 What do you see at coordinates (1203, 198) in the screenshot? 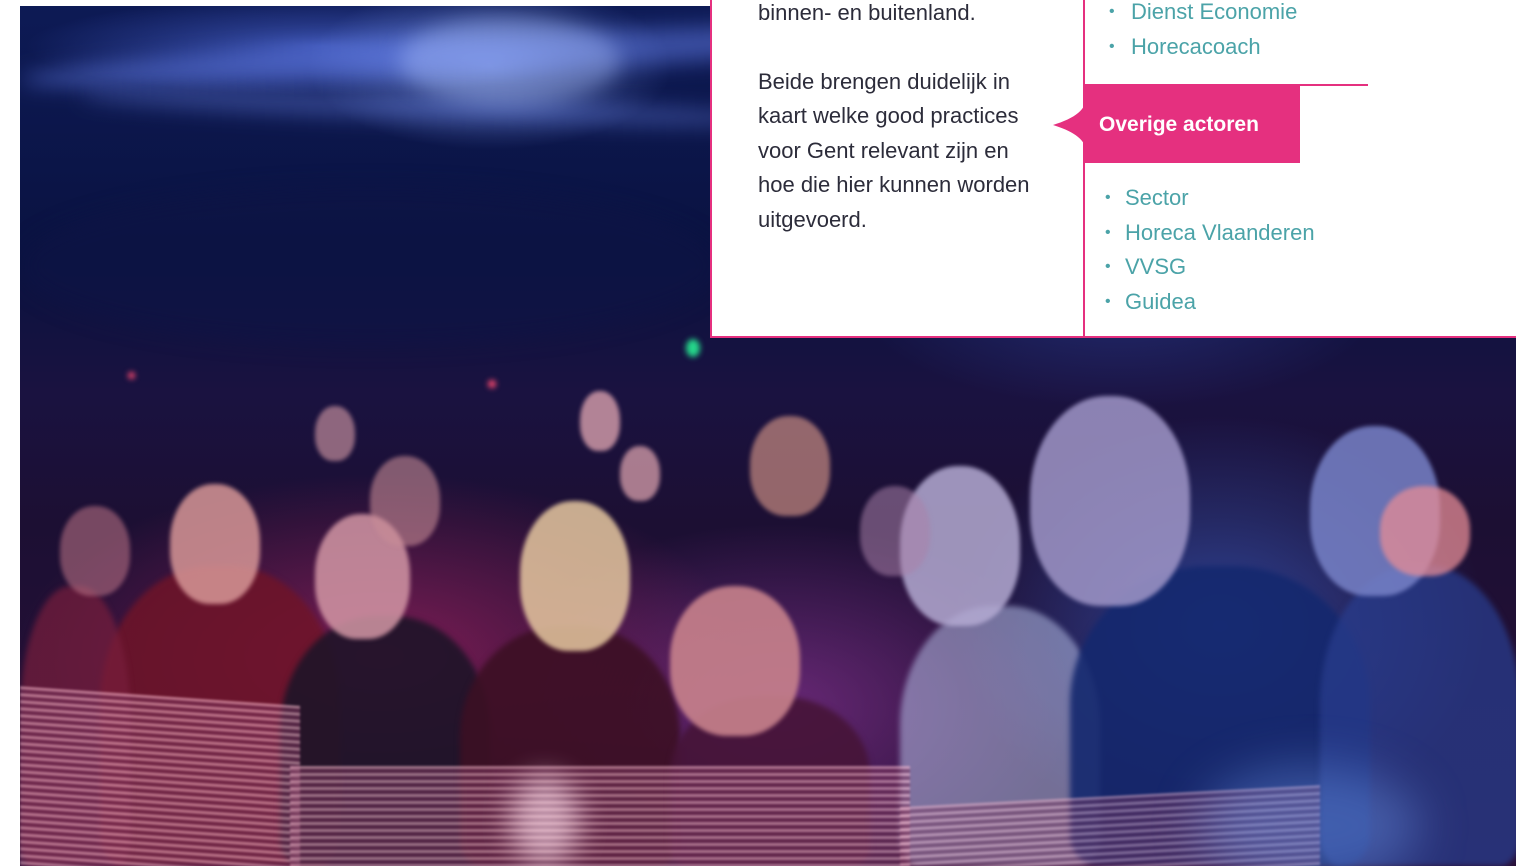
I see `list-item: • Sector` at bounding box center [1203, 198].